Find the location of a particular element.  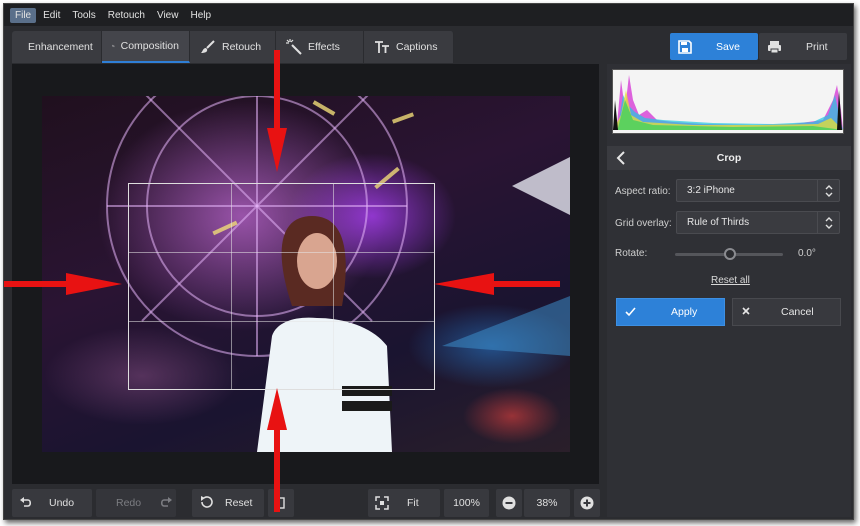

portrait-icon is located at coordinates (281, 503).